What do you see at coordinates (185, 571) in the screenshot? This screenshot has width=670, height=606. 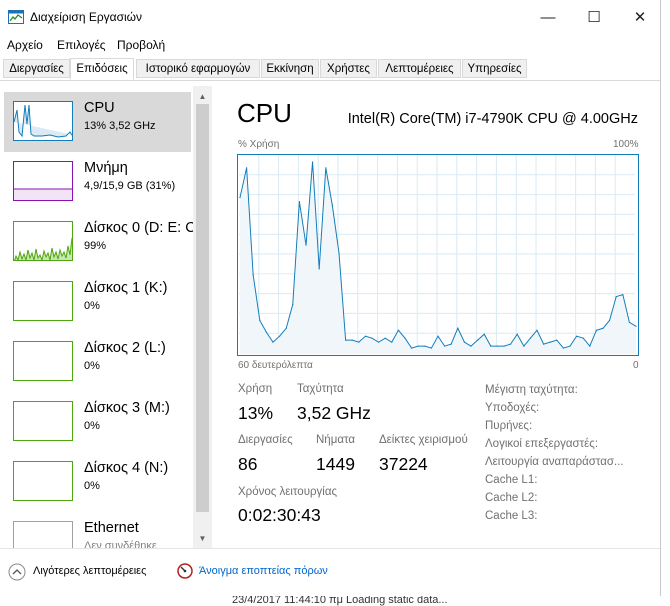 I see `resource-monitor-icon` at bounding box center [185, 571].